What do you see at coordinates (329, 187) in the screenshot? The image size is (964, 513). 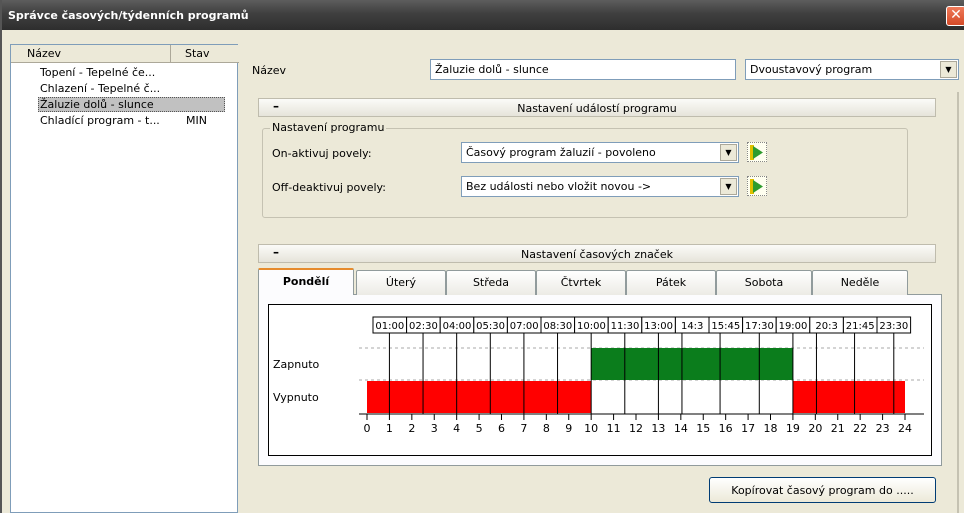 I see `off-commands-label: Off-deaktivuj povely:` at bounding box center [329, 187].